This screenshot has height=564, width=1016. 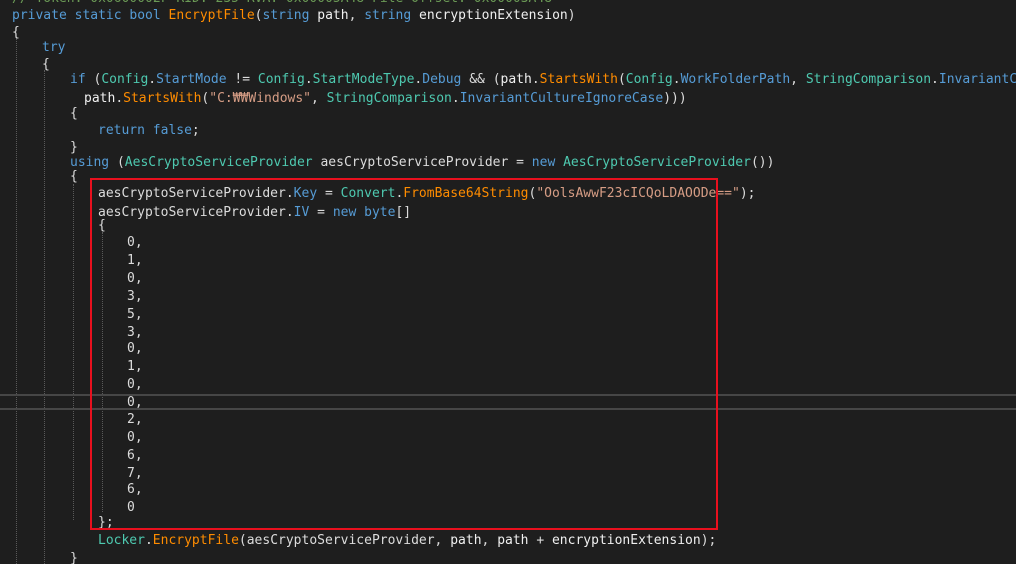 I want to click on code-token: return false, so click(x=145, y=130).